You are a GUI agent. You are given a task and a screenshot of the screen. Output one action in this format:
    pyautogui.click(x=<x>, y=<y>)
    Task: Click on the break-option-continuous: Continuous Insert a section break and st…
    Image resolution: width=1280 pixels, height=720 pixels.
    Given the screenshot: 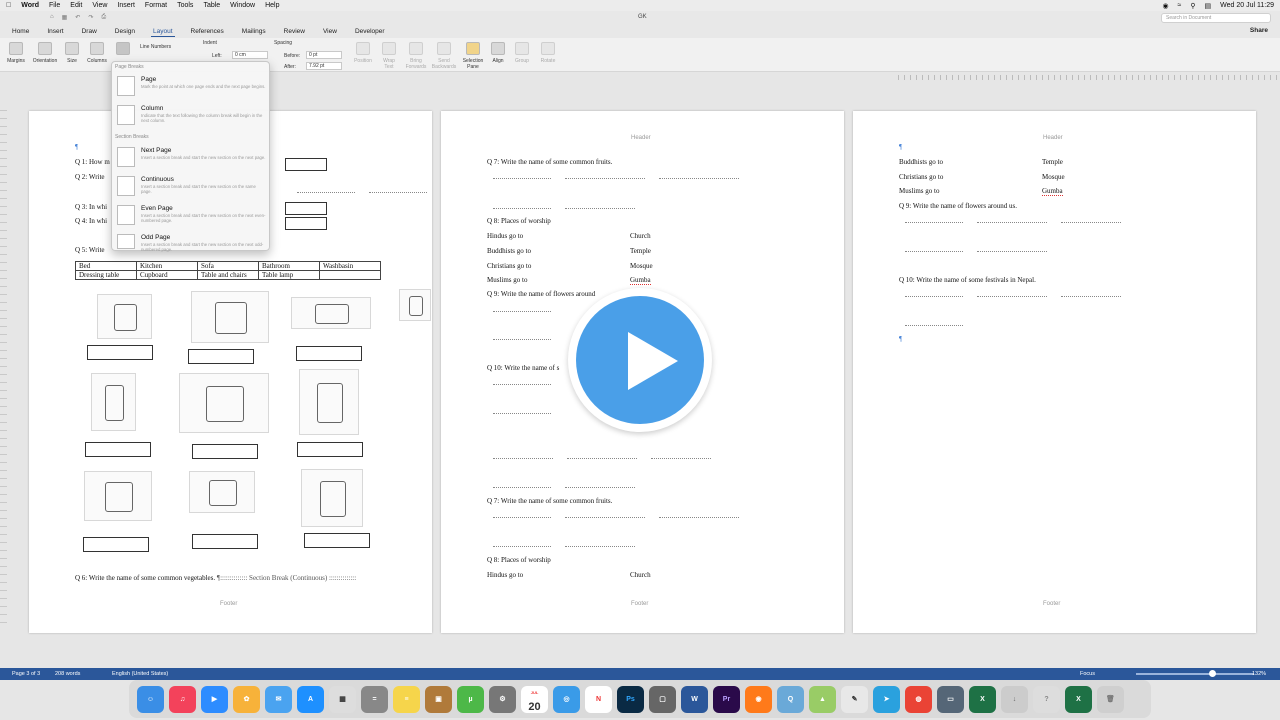 What is the action you would take?
    pyautogui.click(x=191, y=187)
    